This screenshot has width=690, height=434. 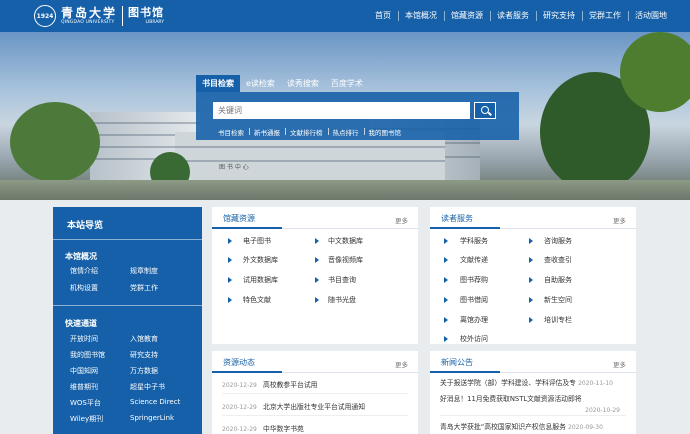 What do you see at coordinates (152, 418) in the screenshot?
I see `sidebar-link-springerlink: SpringerLink` at bounding box center [152, 418].